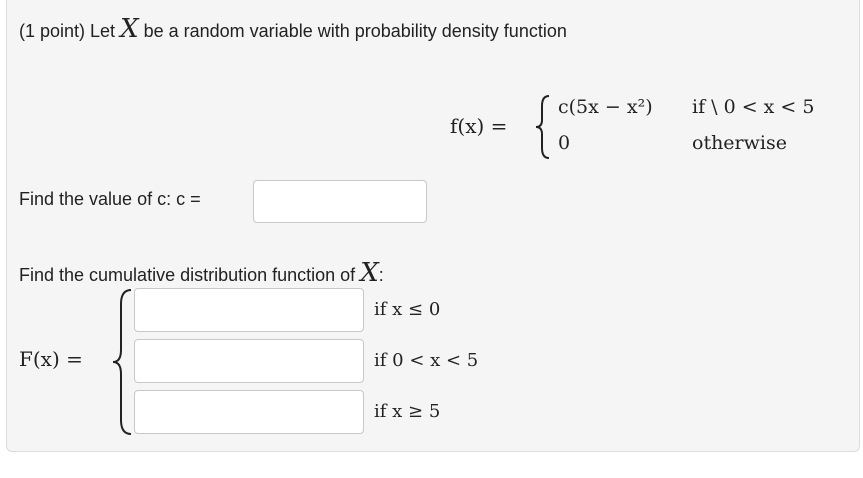 This screenshot has width=863, height=478. Describe the element at coordinates (249, 361) in the screenshot. I see `cdf-row2-input` at that location.